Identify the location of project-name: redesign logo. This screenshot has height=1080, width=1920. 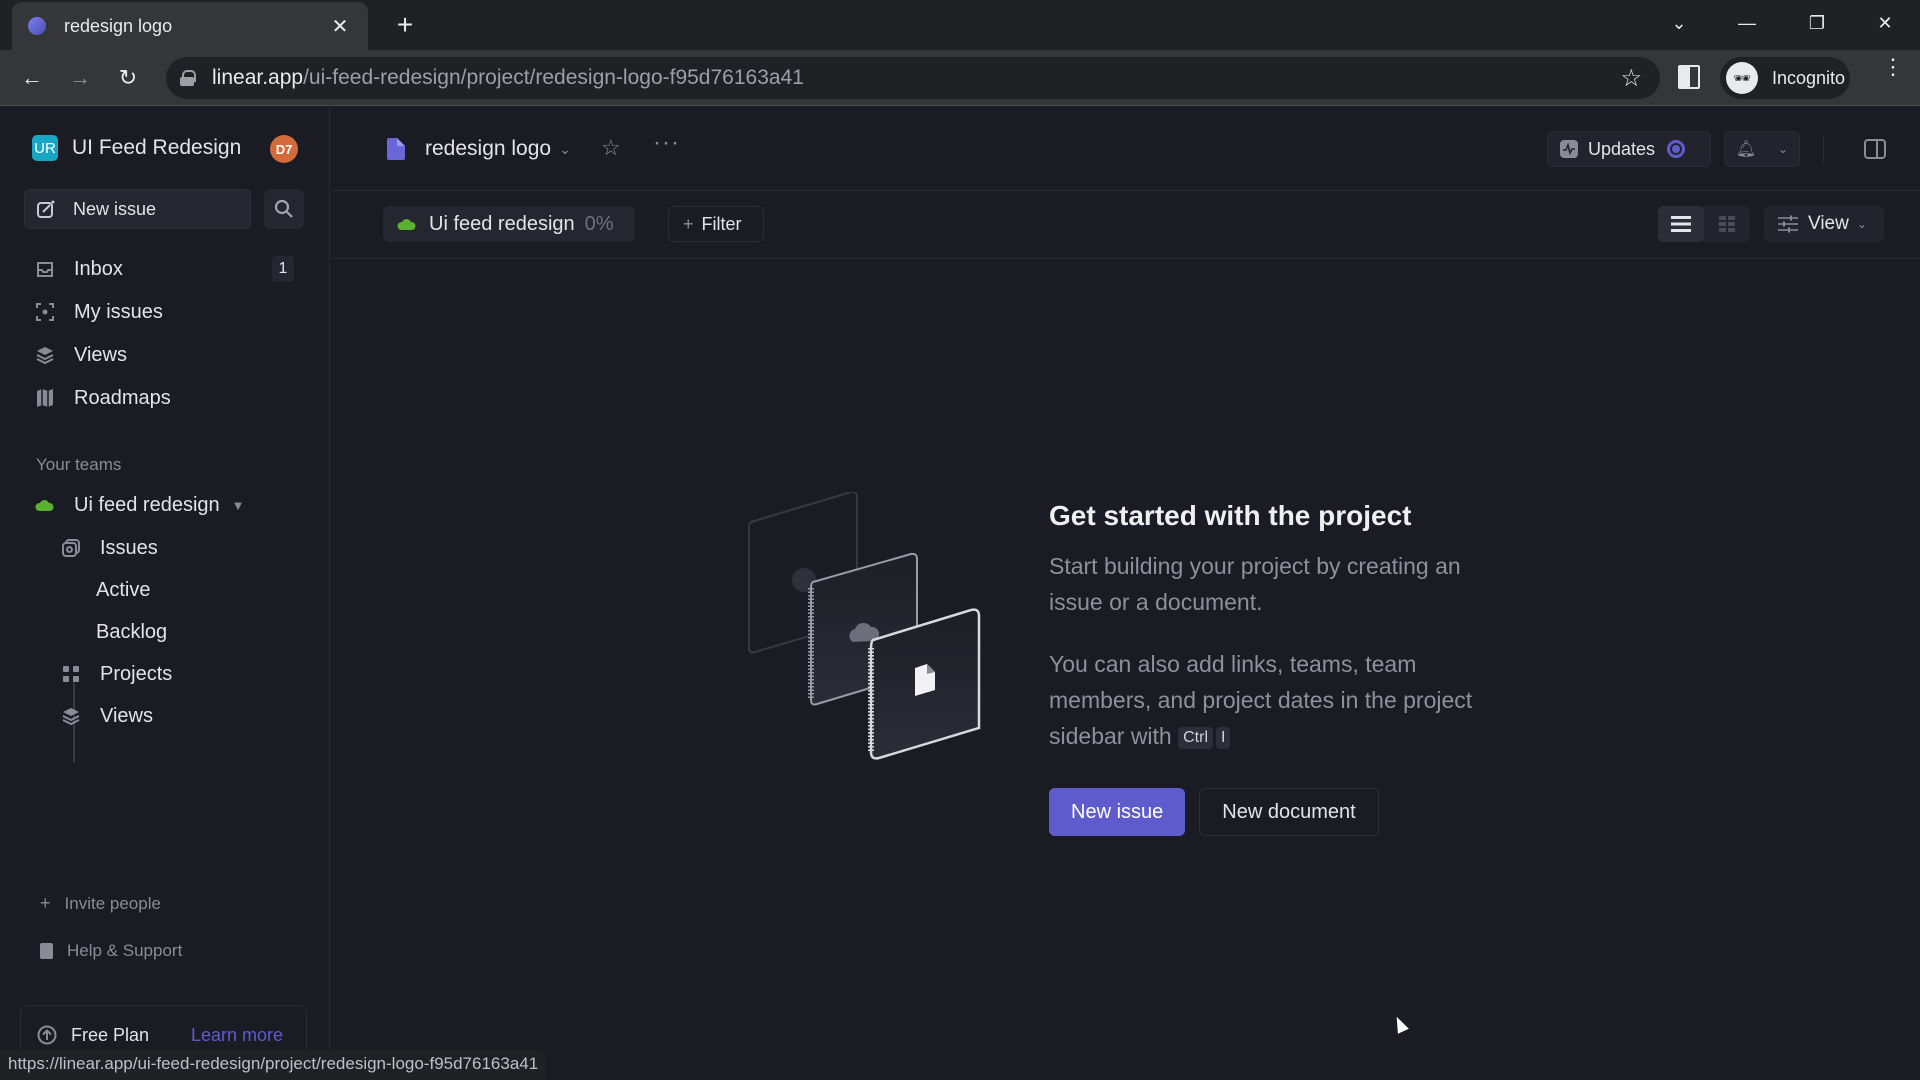
(488, 148).